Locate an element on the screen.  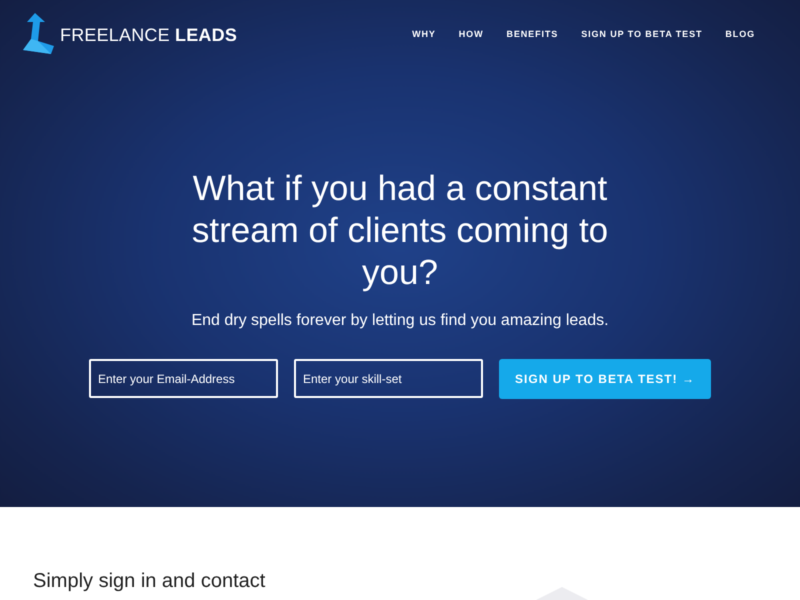
nav-link: SIGN UP TO BETA TEST is located at coordinates (641, 33).